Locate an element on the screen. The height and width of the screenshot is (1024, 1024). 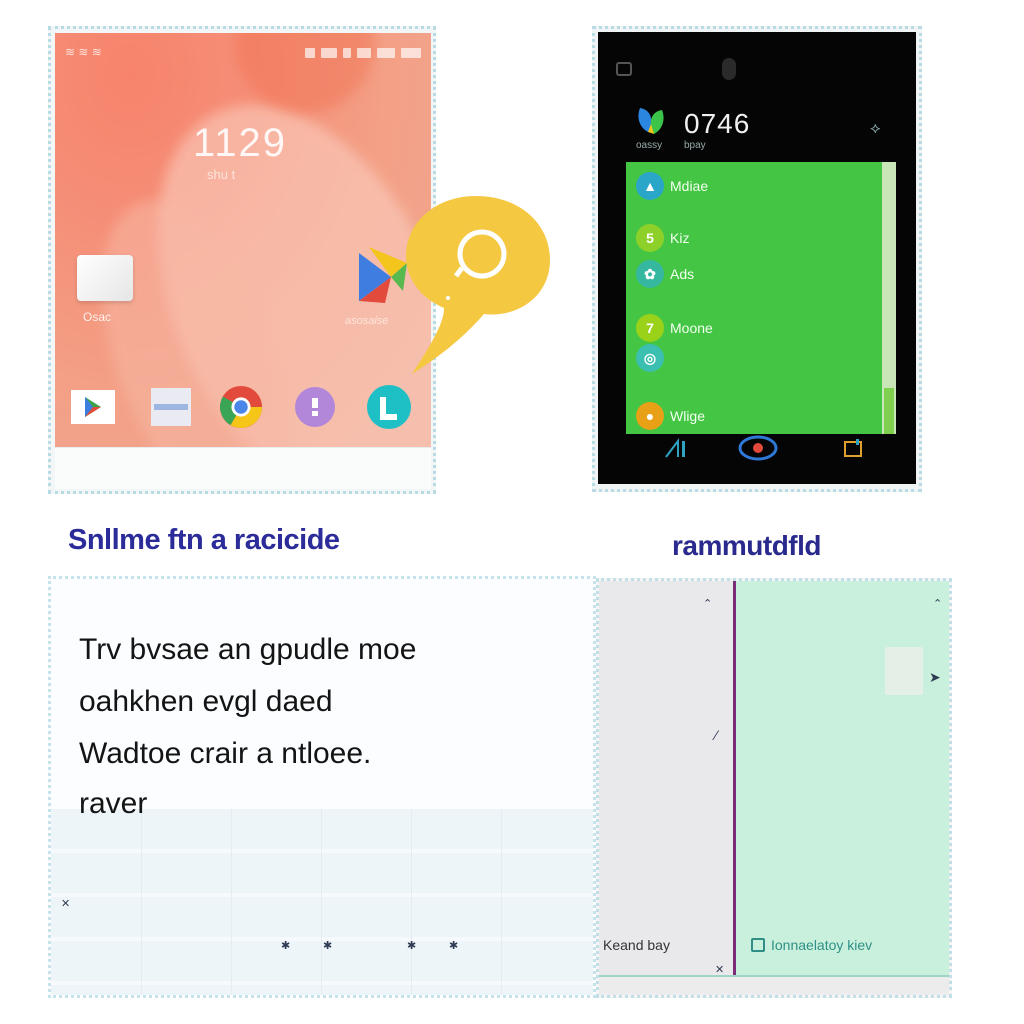
app-list: ▲ Mdiae 5 Kiz ✿ Ads 7 Moone ◎ ● Wlige is located at coordinates (761, 298).